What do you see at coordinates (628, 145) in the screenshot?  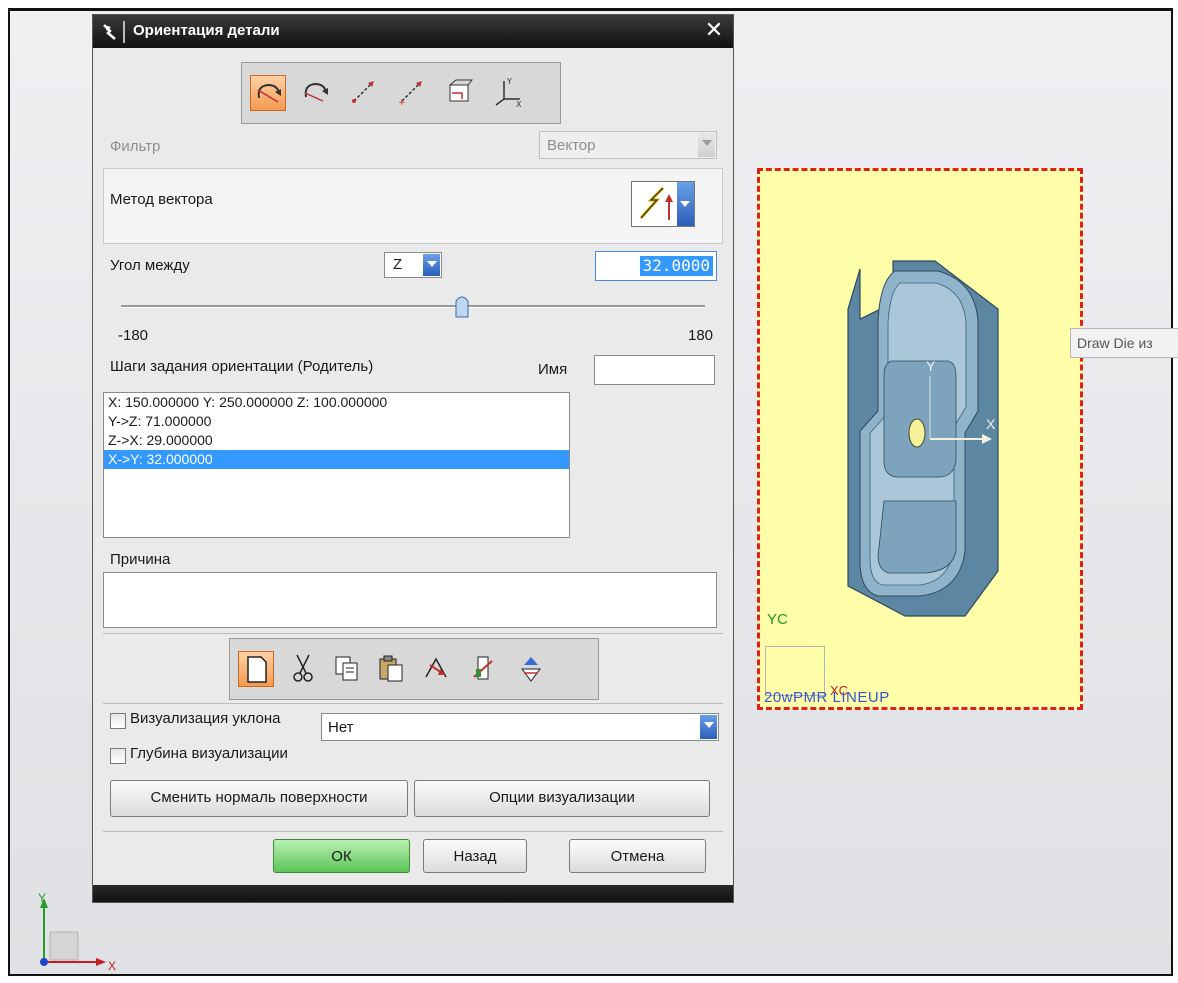 I see `filter-select: Вектор` at bounding box center [628, 145].